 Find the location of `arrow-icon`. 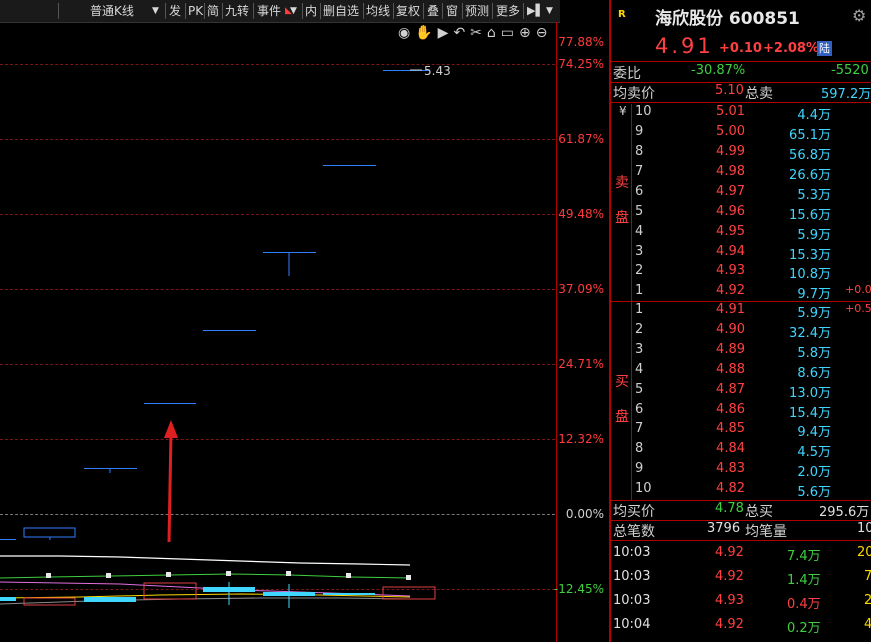

arrow-icon is located at coordinates (171, 429).